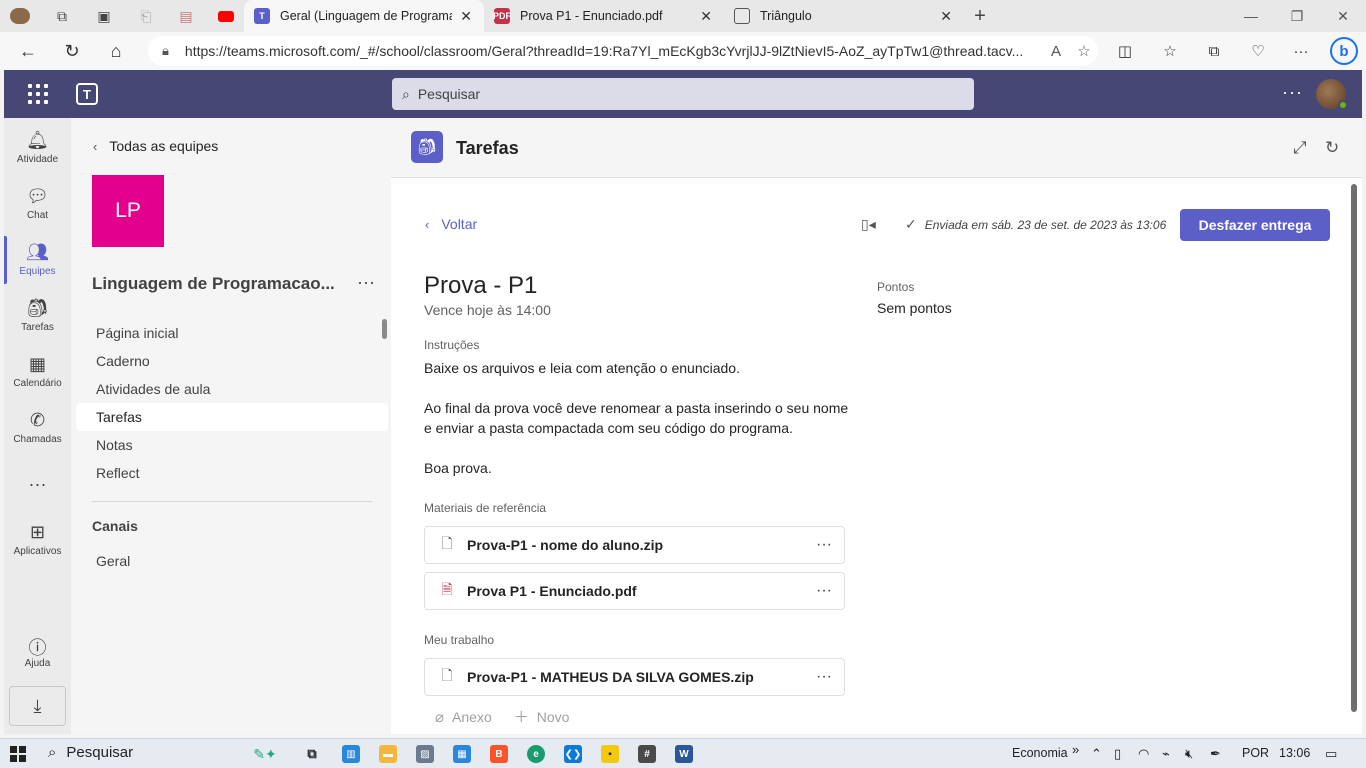 Image resolution: width=1366 pixels, height=768 pixels. I want to click on brave-browser-icon: B, so click(499, 754).